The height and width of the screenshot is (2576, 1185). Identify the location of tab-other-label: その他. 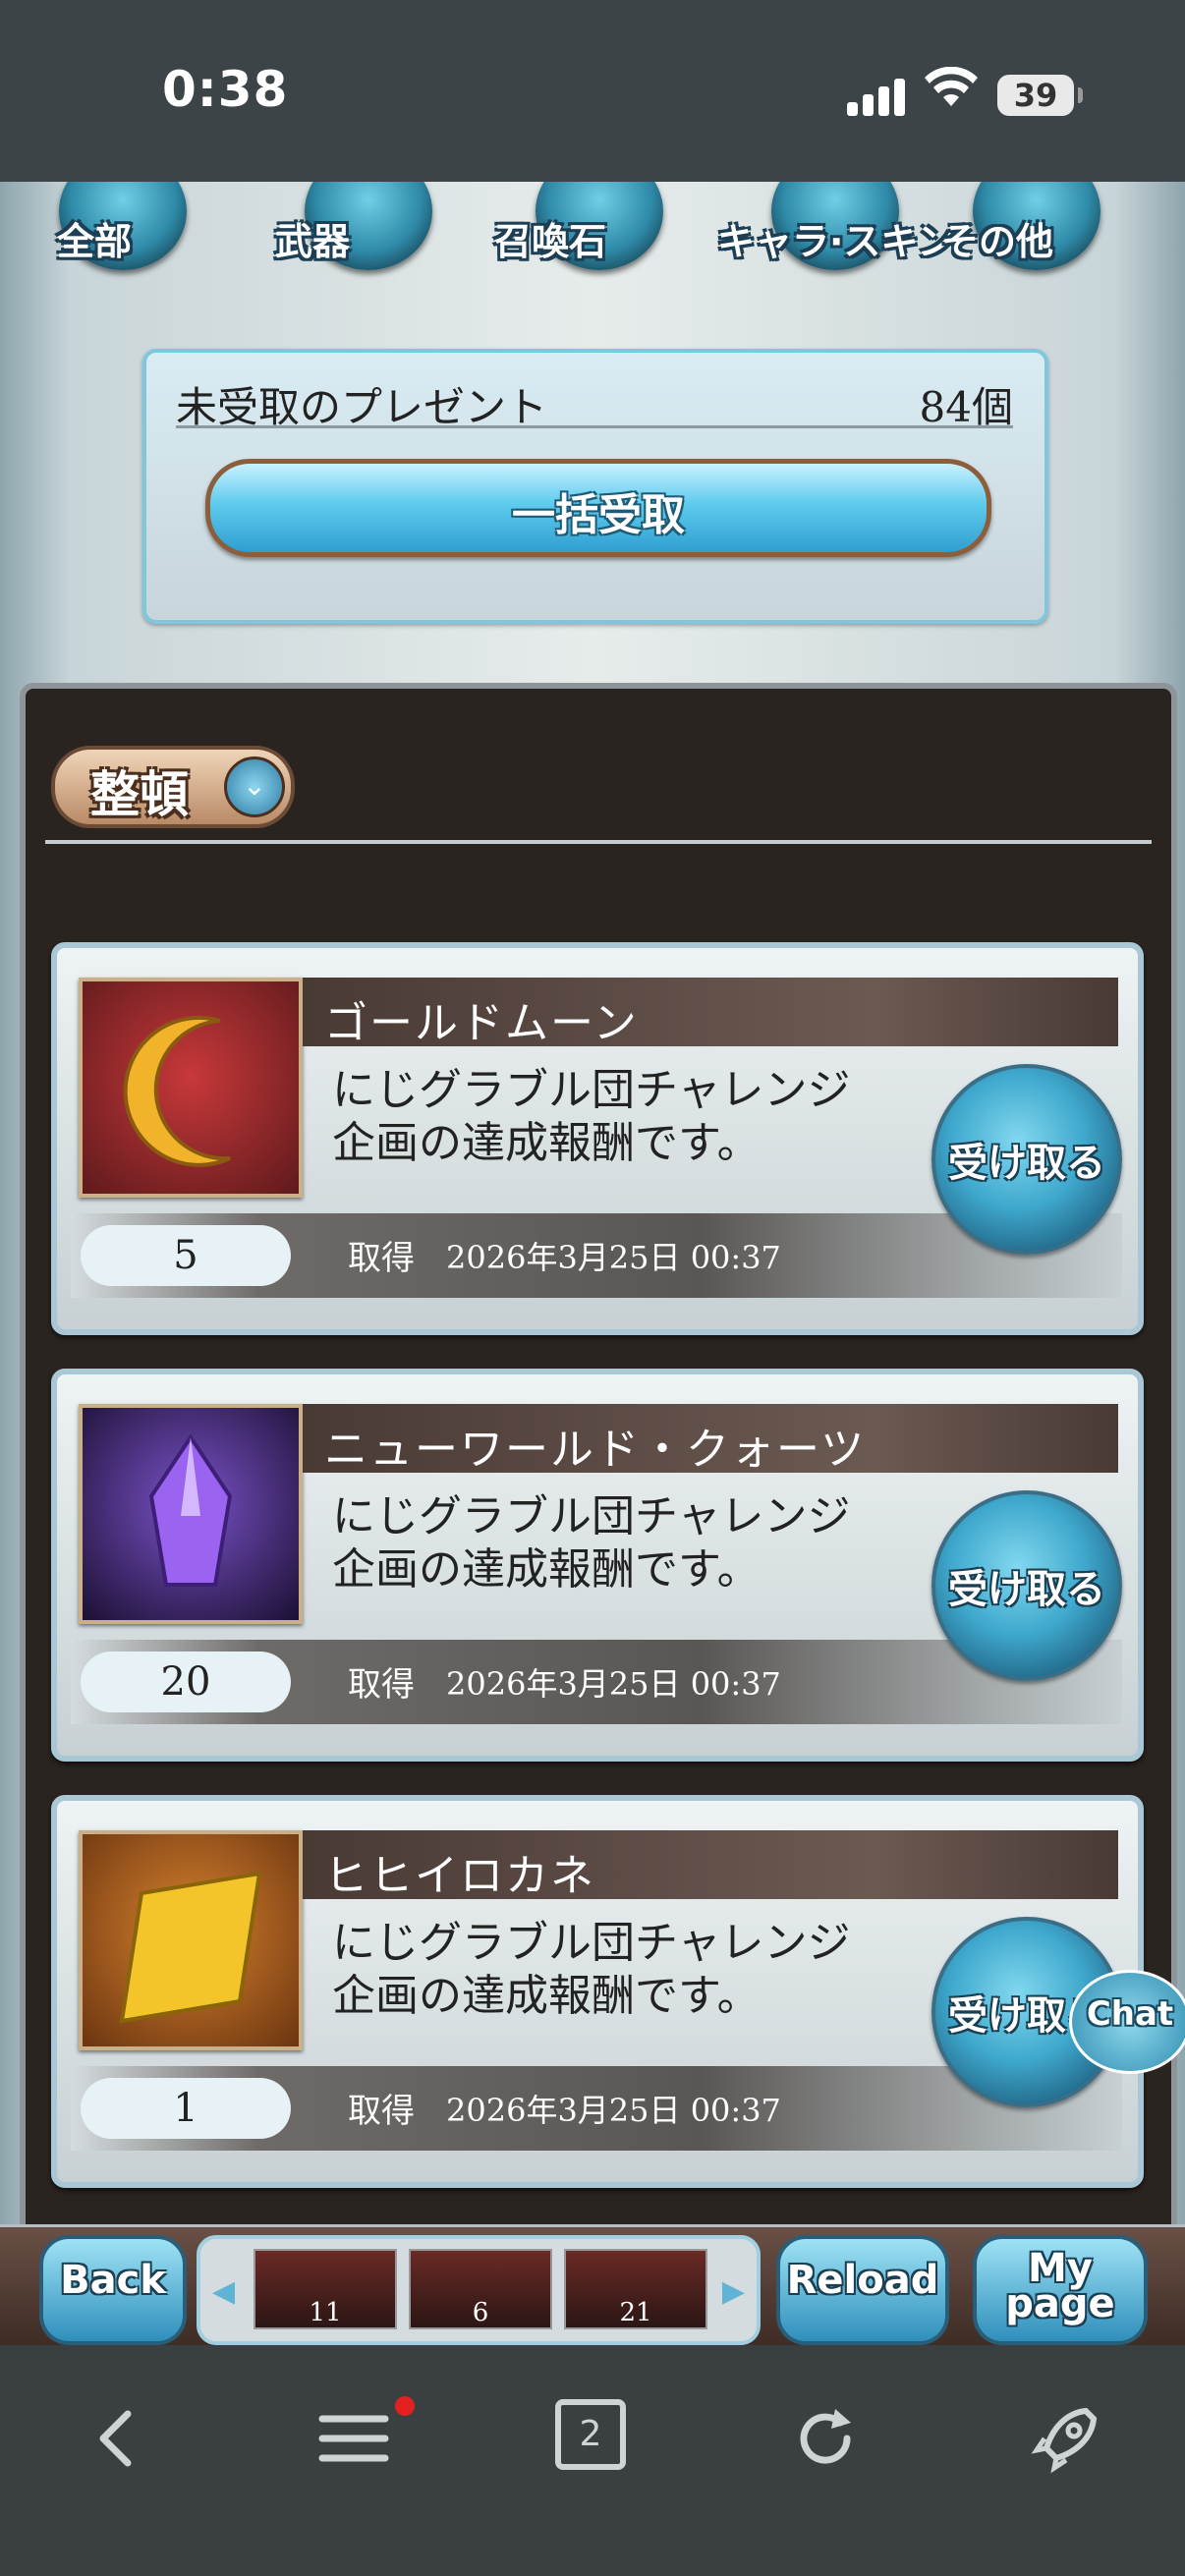
(998, 241).